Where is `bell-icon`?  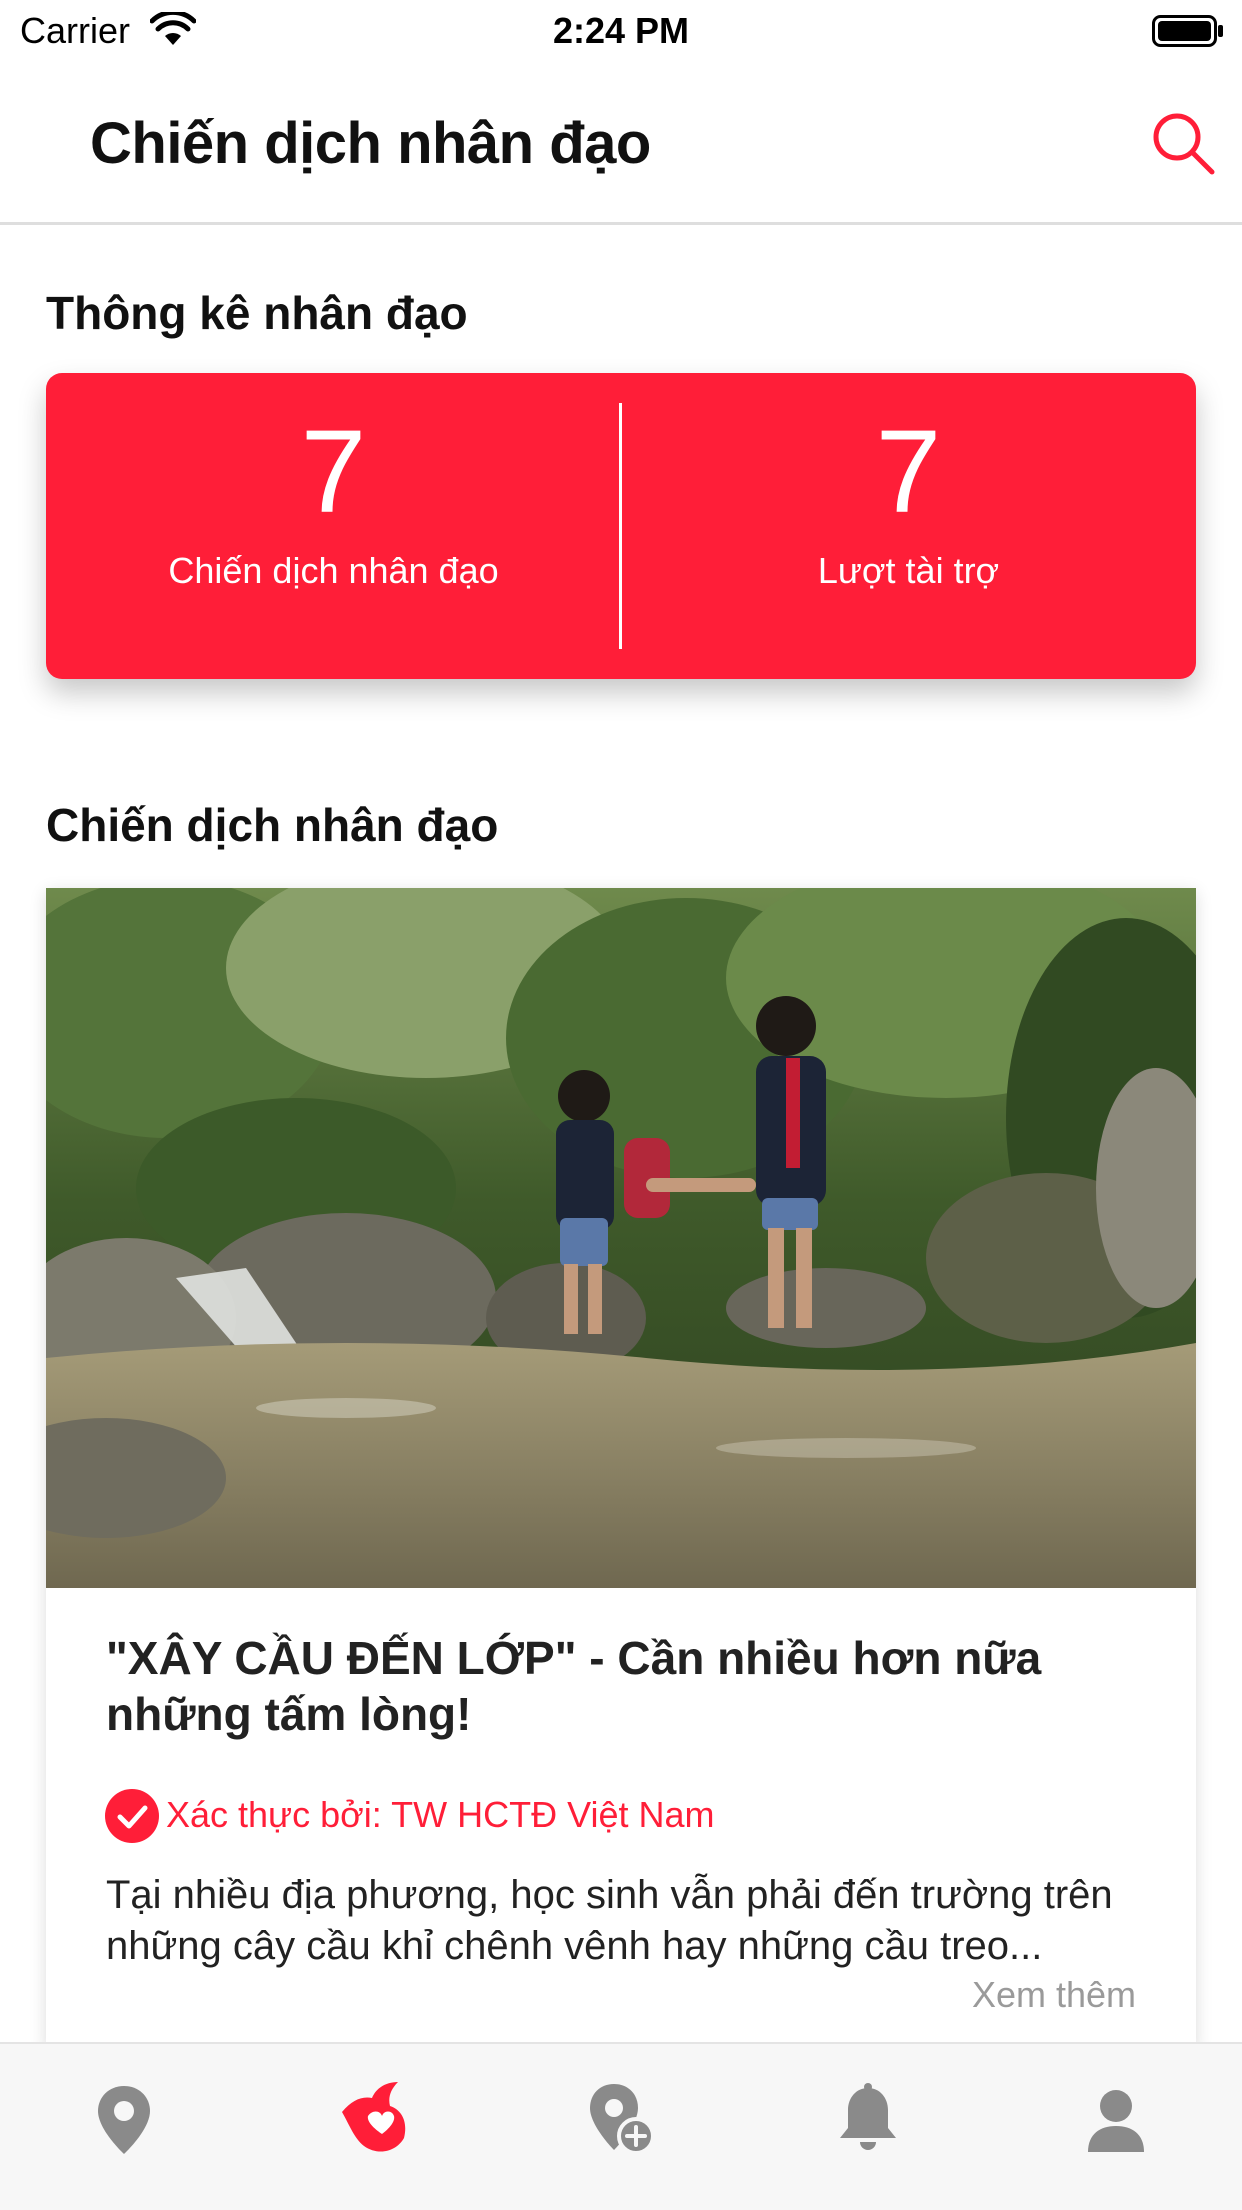 bell-icon is located at coordinates (868, 2116).